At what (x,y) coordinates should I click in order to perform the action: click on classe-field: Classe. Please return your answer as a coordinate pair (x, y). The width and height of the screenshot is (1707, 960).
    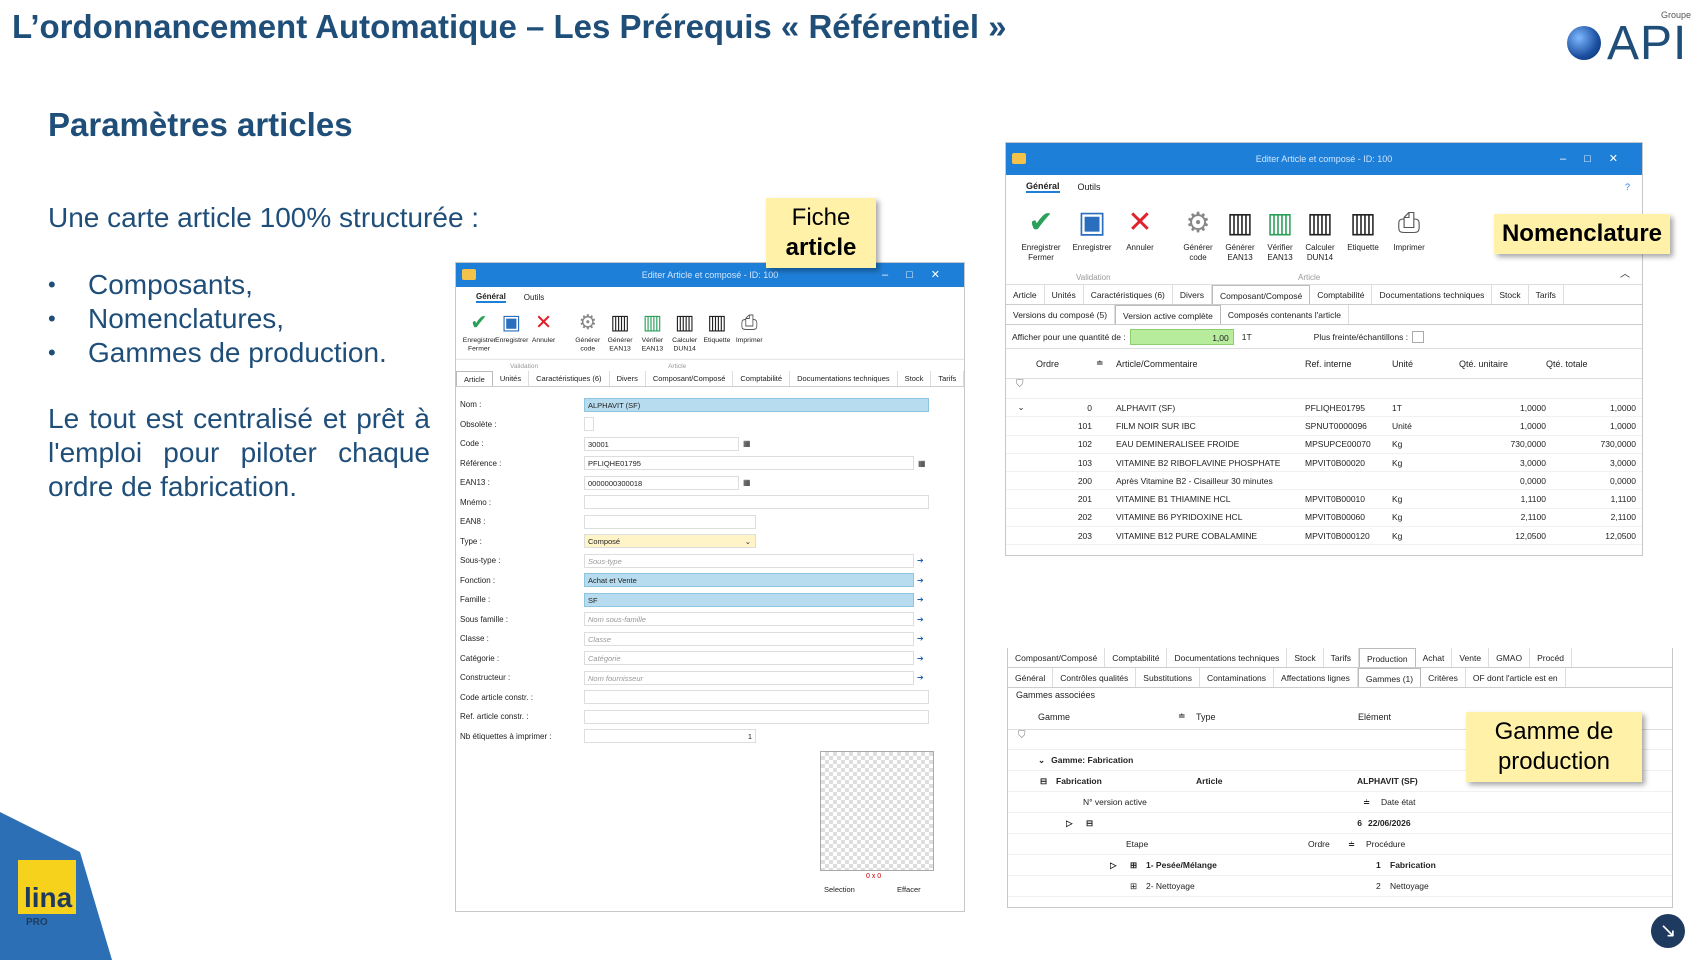
    Looking at the image, I should click on (749, 638).